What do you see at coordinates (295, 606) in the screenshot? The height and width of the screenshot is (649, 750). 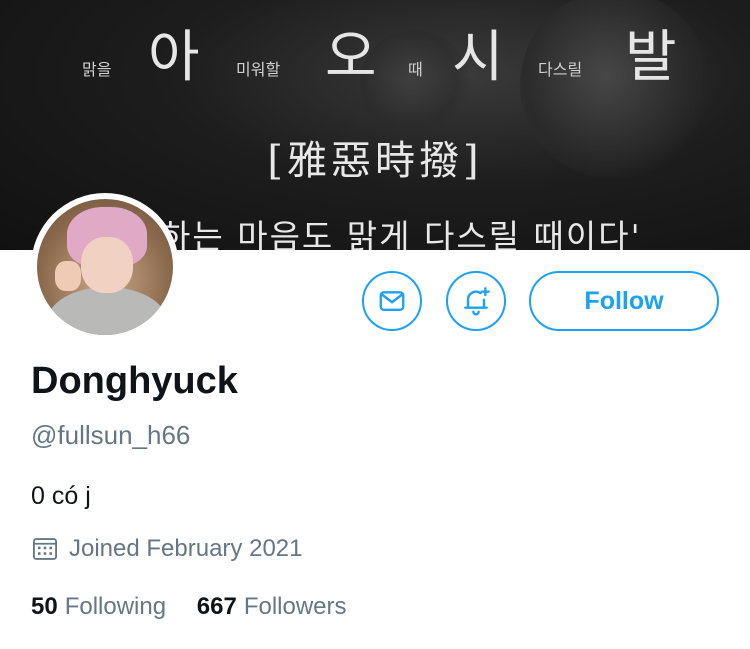 I see `followers-label: Followers` at bounding box center [295, 606].